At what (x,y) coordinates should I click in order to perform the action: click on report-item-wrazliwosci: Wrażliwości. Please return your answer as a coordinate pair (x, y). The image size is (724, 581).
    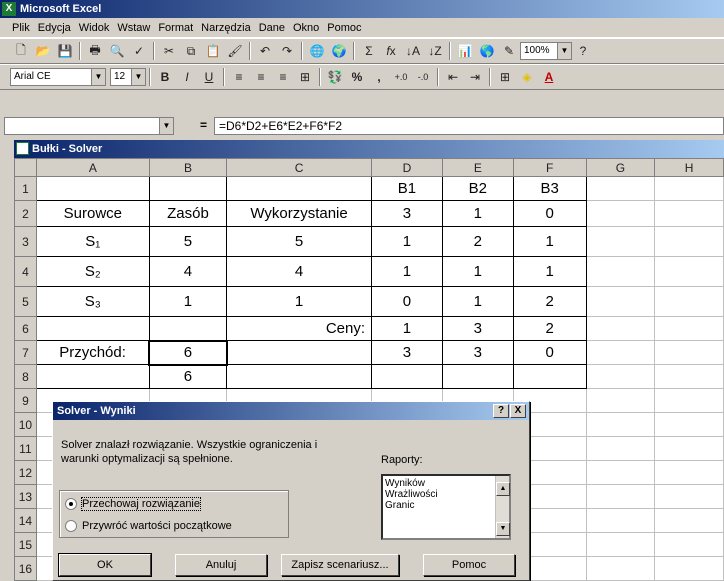
    Looking at the image, I should click on (446, 494).